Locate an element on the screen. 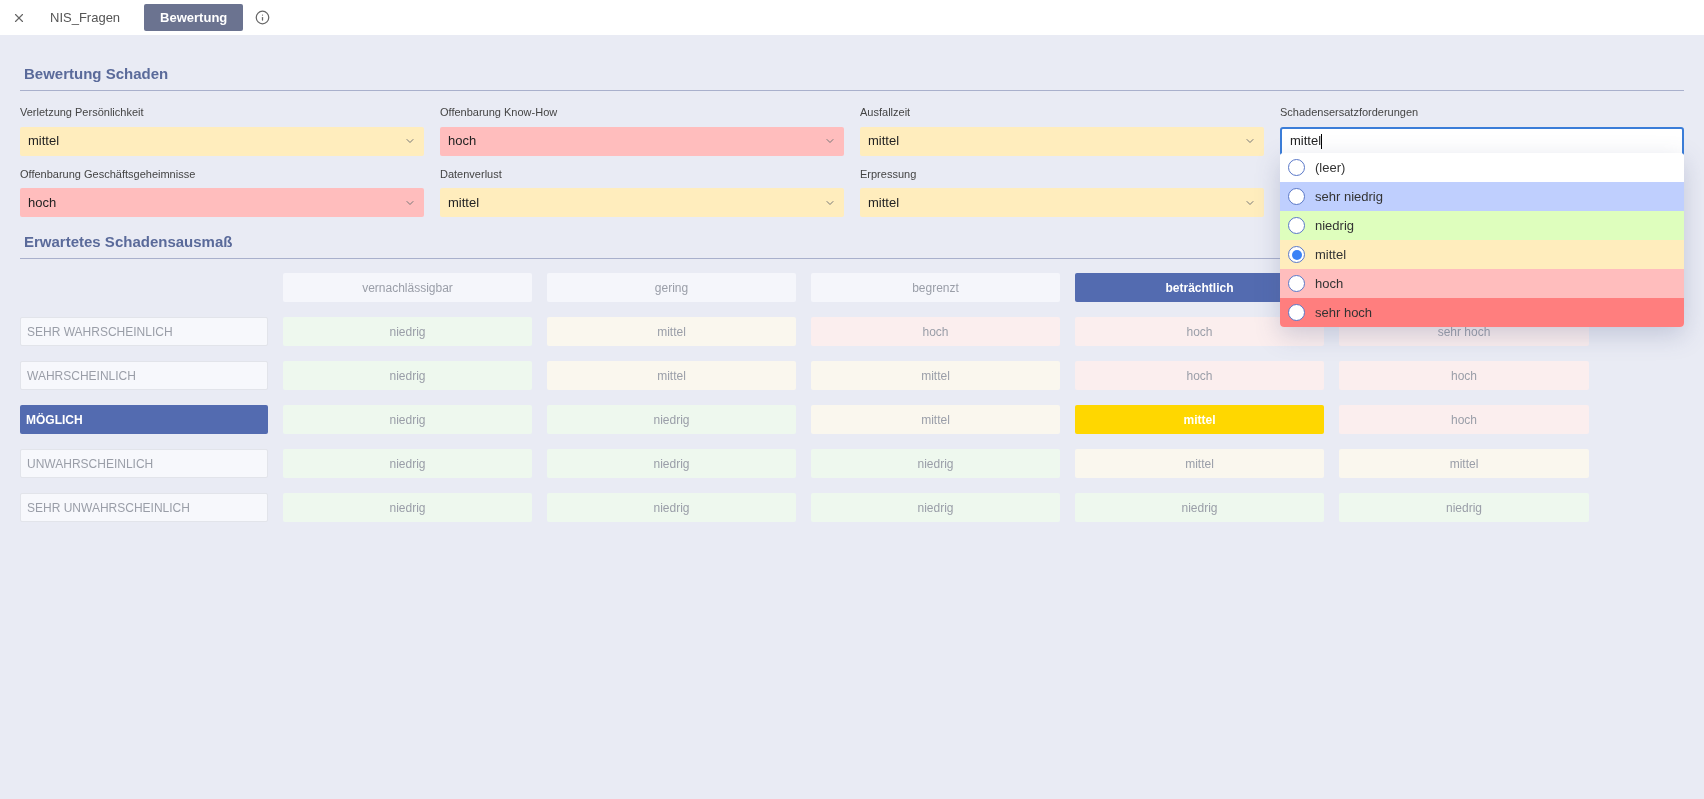  column-header: vernachlässigbar is located at coordinates (407, 287).